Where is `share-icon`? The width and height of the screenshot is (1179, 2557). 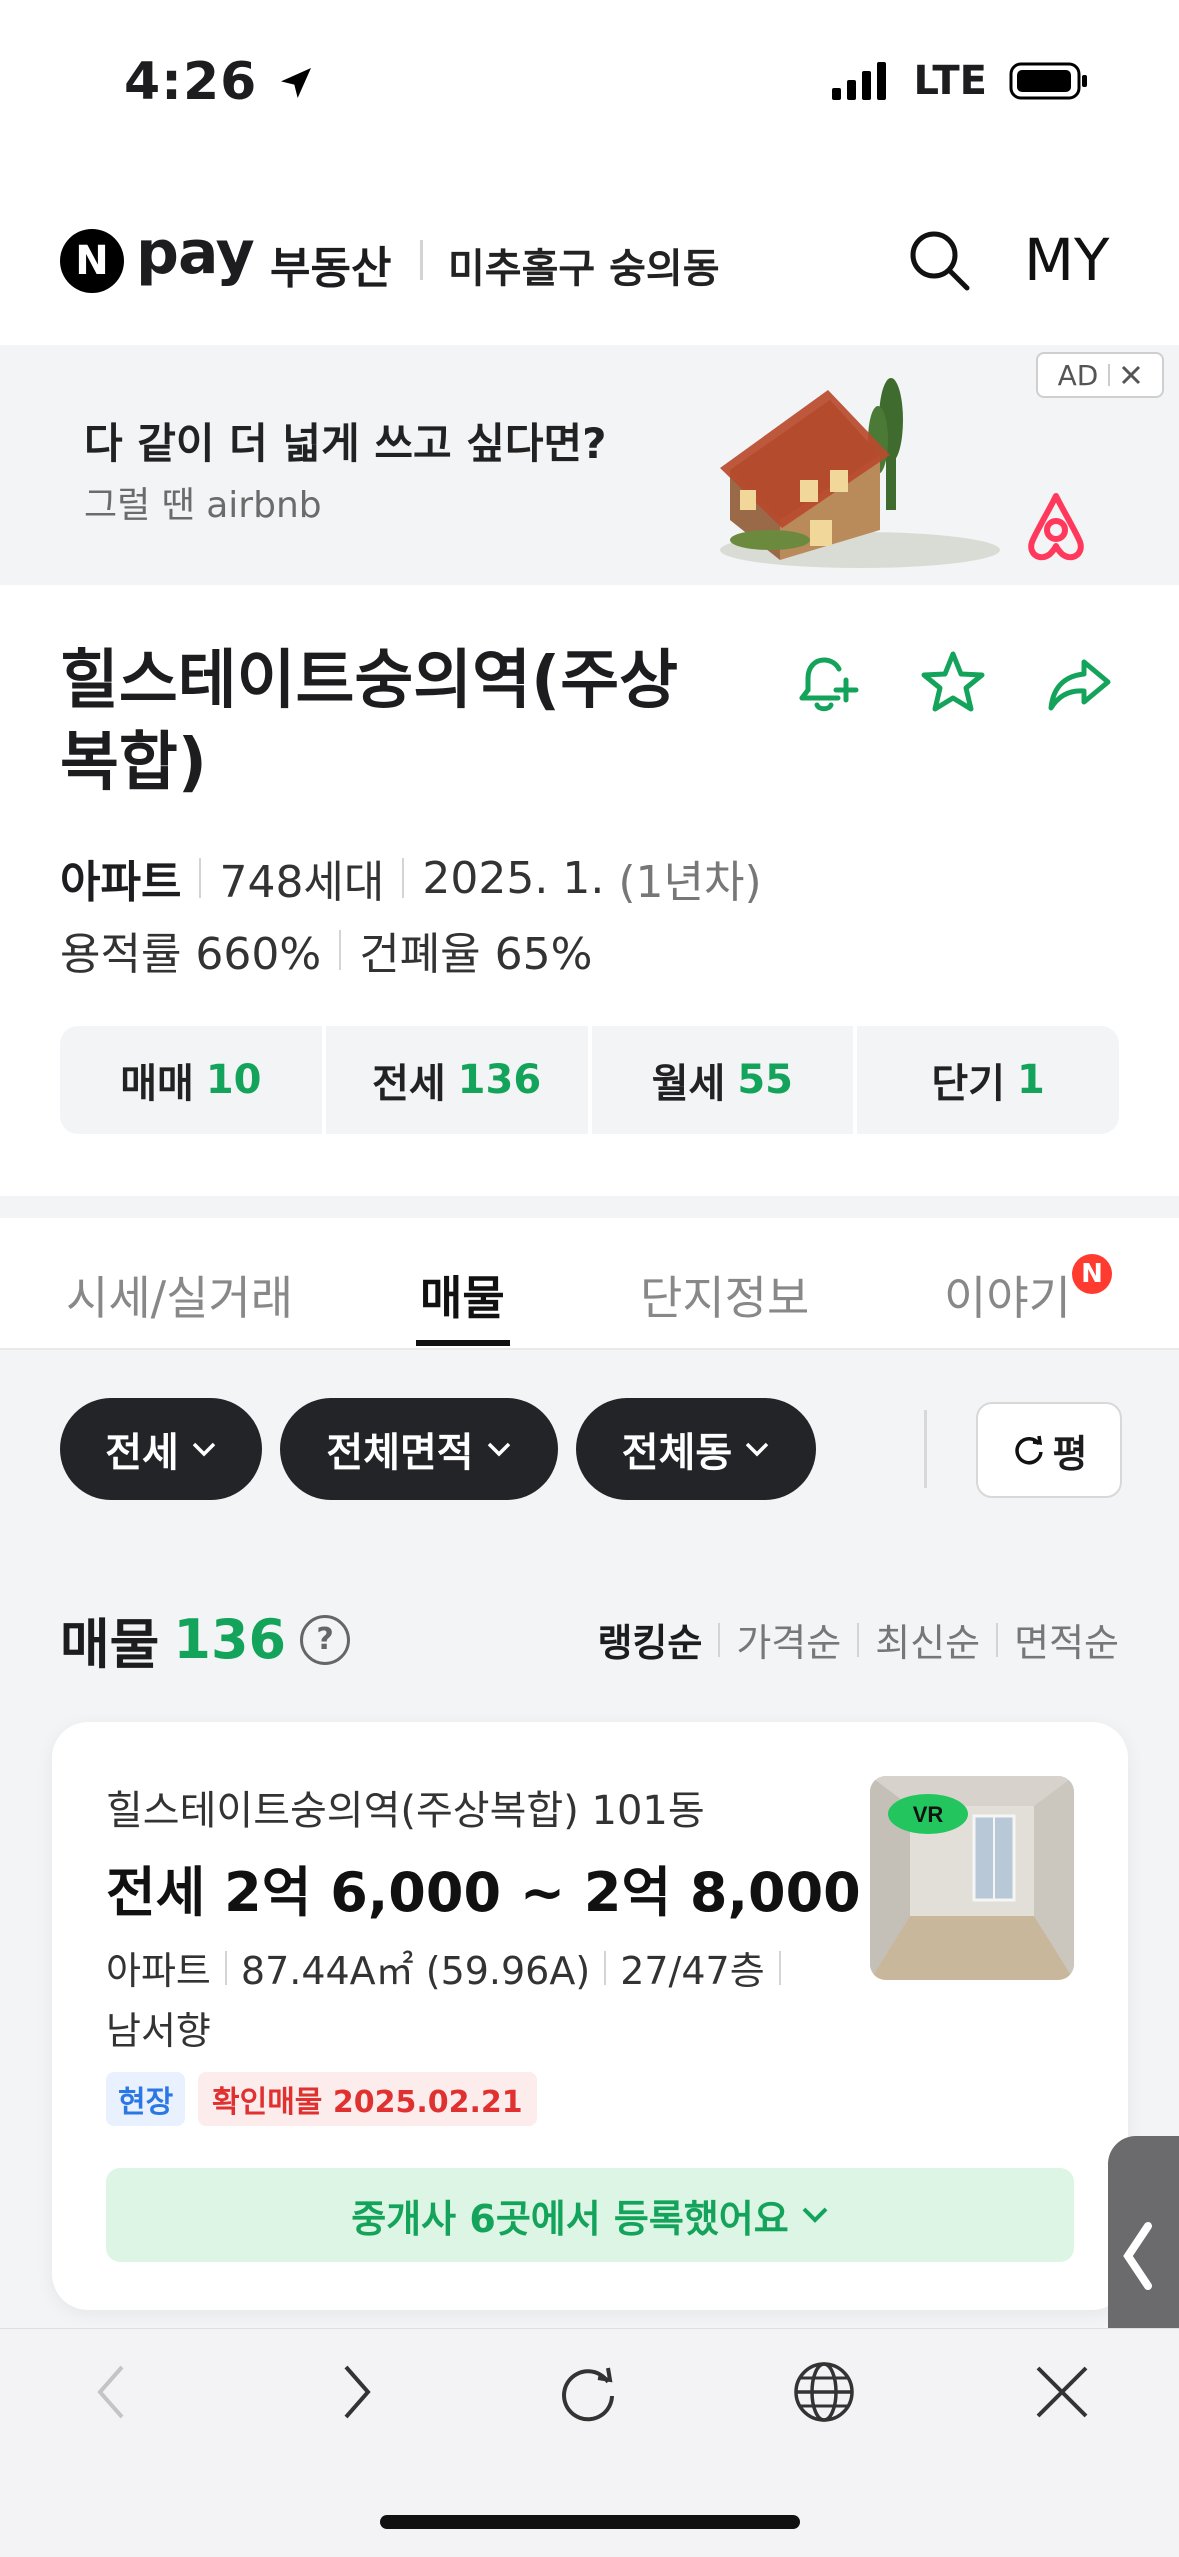 share-icon is located at coordinates (1079, 685).